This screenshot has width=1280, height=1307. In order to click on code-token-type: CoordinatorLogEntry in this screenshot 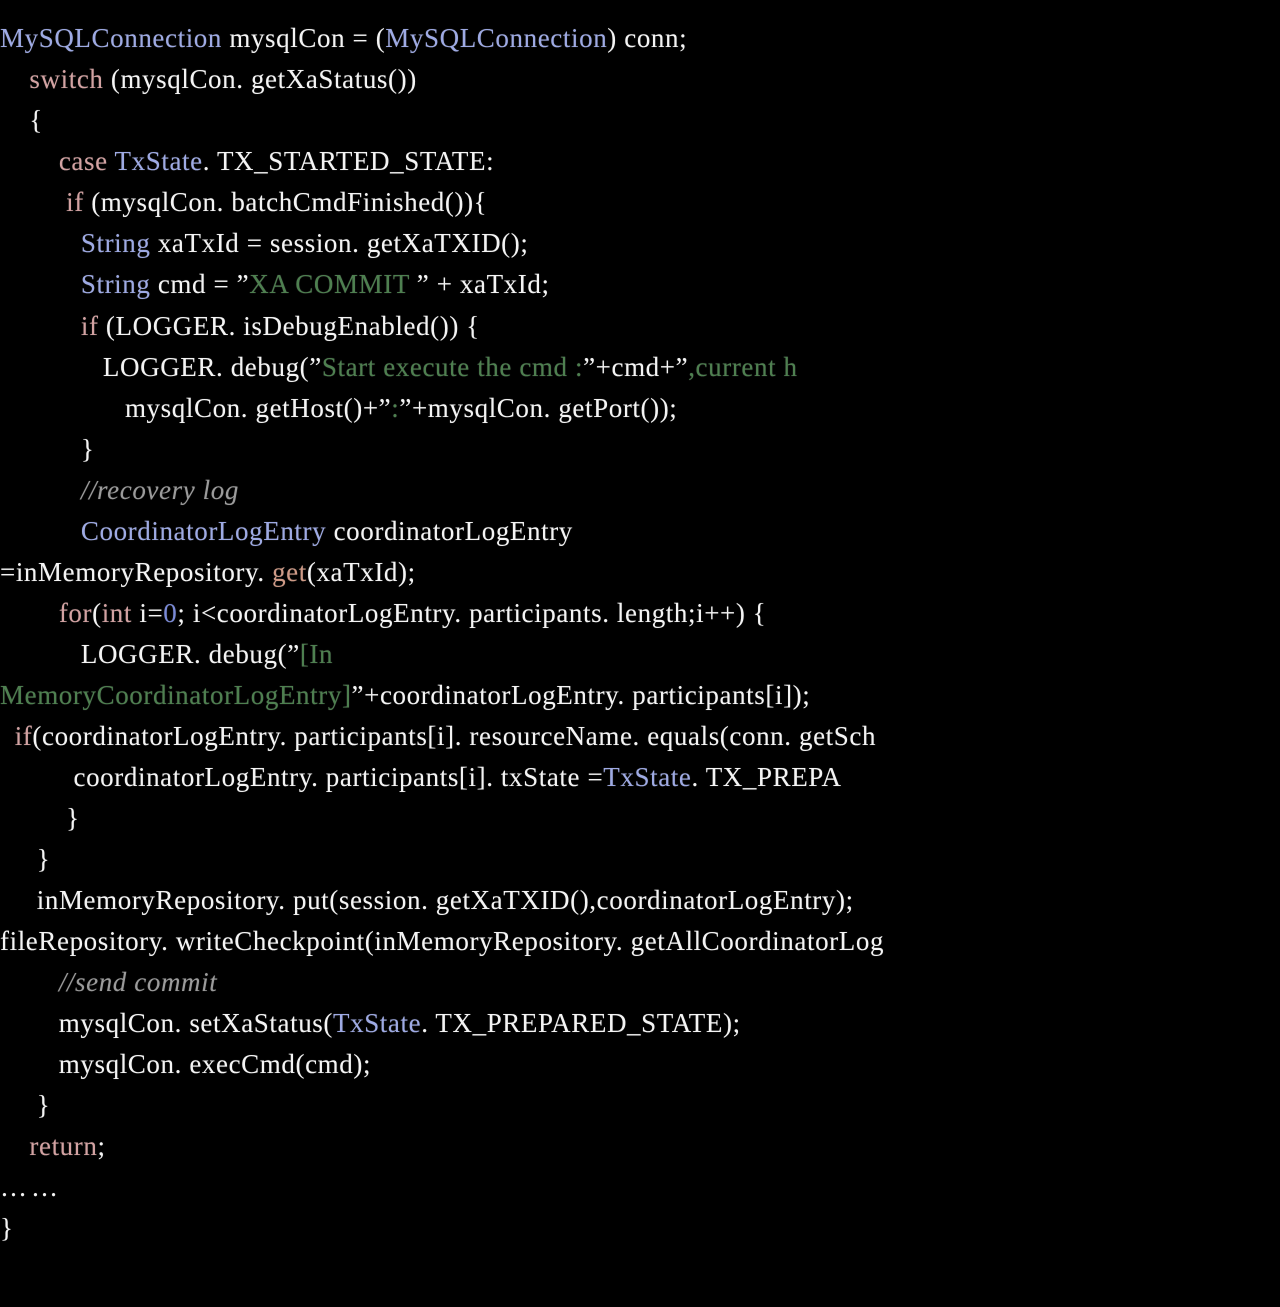, I will do `click(203, 531)`.